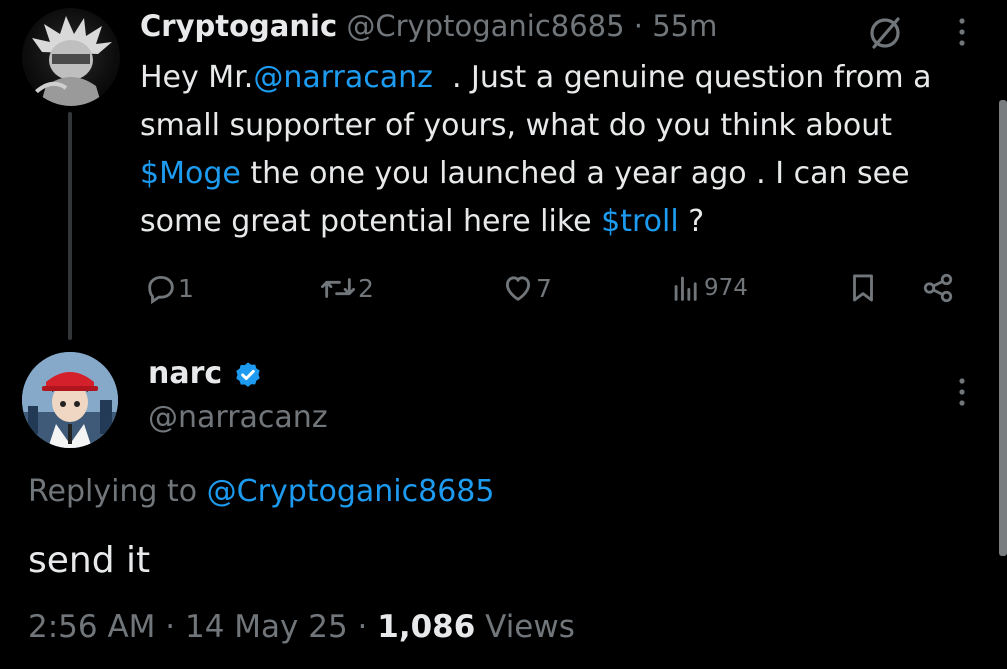 Image resolution: width=1007 pixels, height=669 pixels. Describe the element at coordinates (518, 288) in the screenshot. I see `like-icon` at that location.